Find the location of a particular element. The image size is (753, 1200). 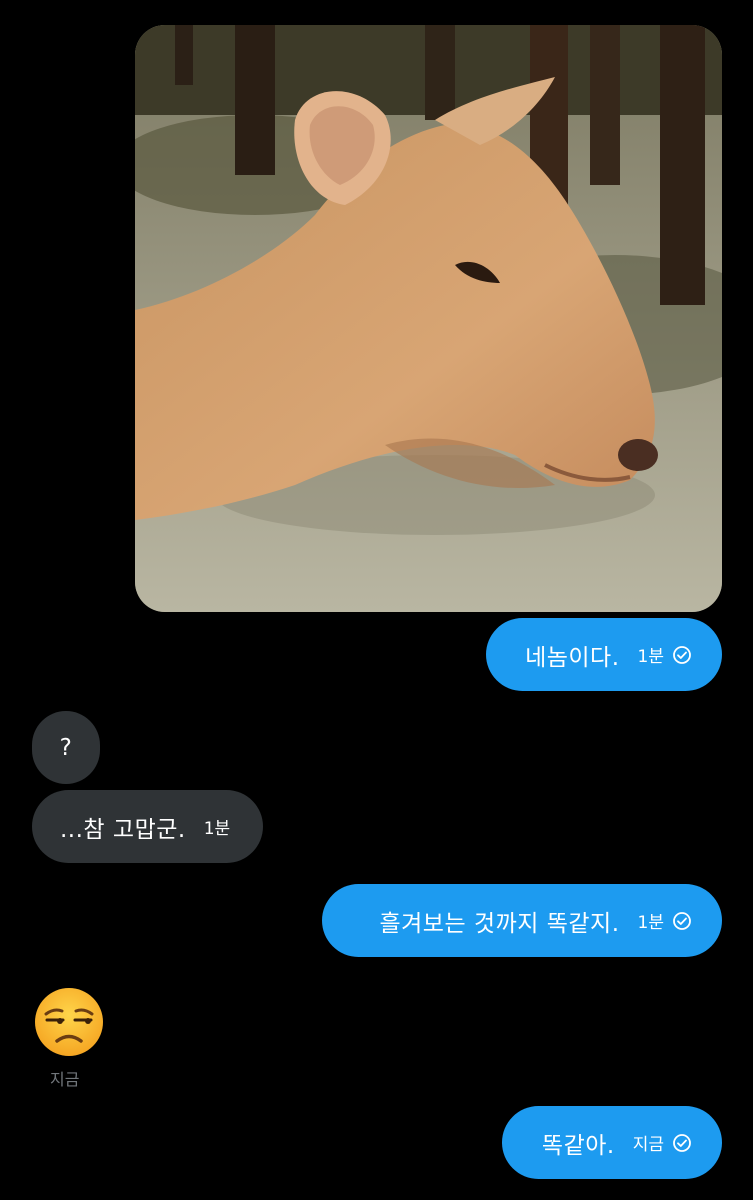

unamused-face-icon is located at coordinates (69, 1022).